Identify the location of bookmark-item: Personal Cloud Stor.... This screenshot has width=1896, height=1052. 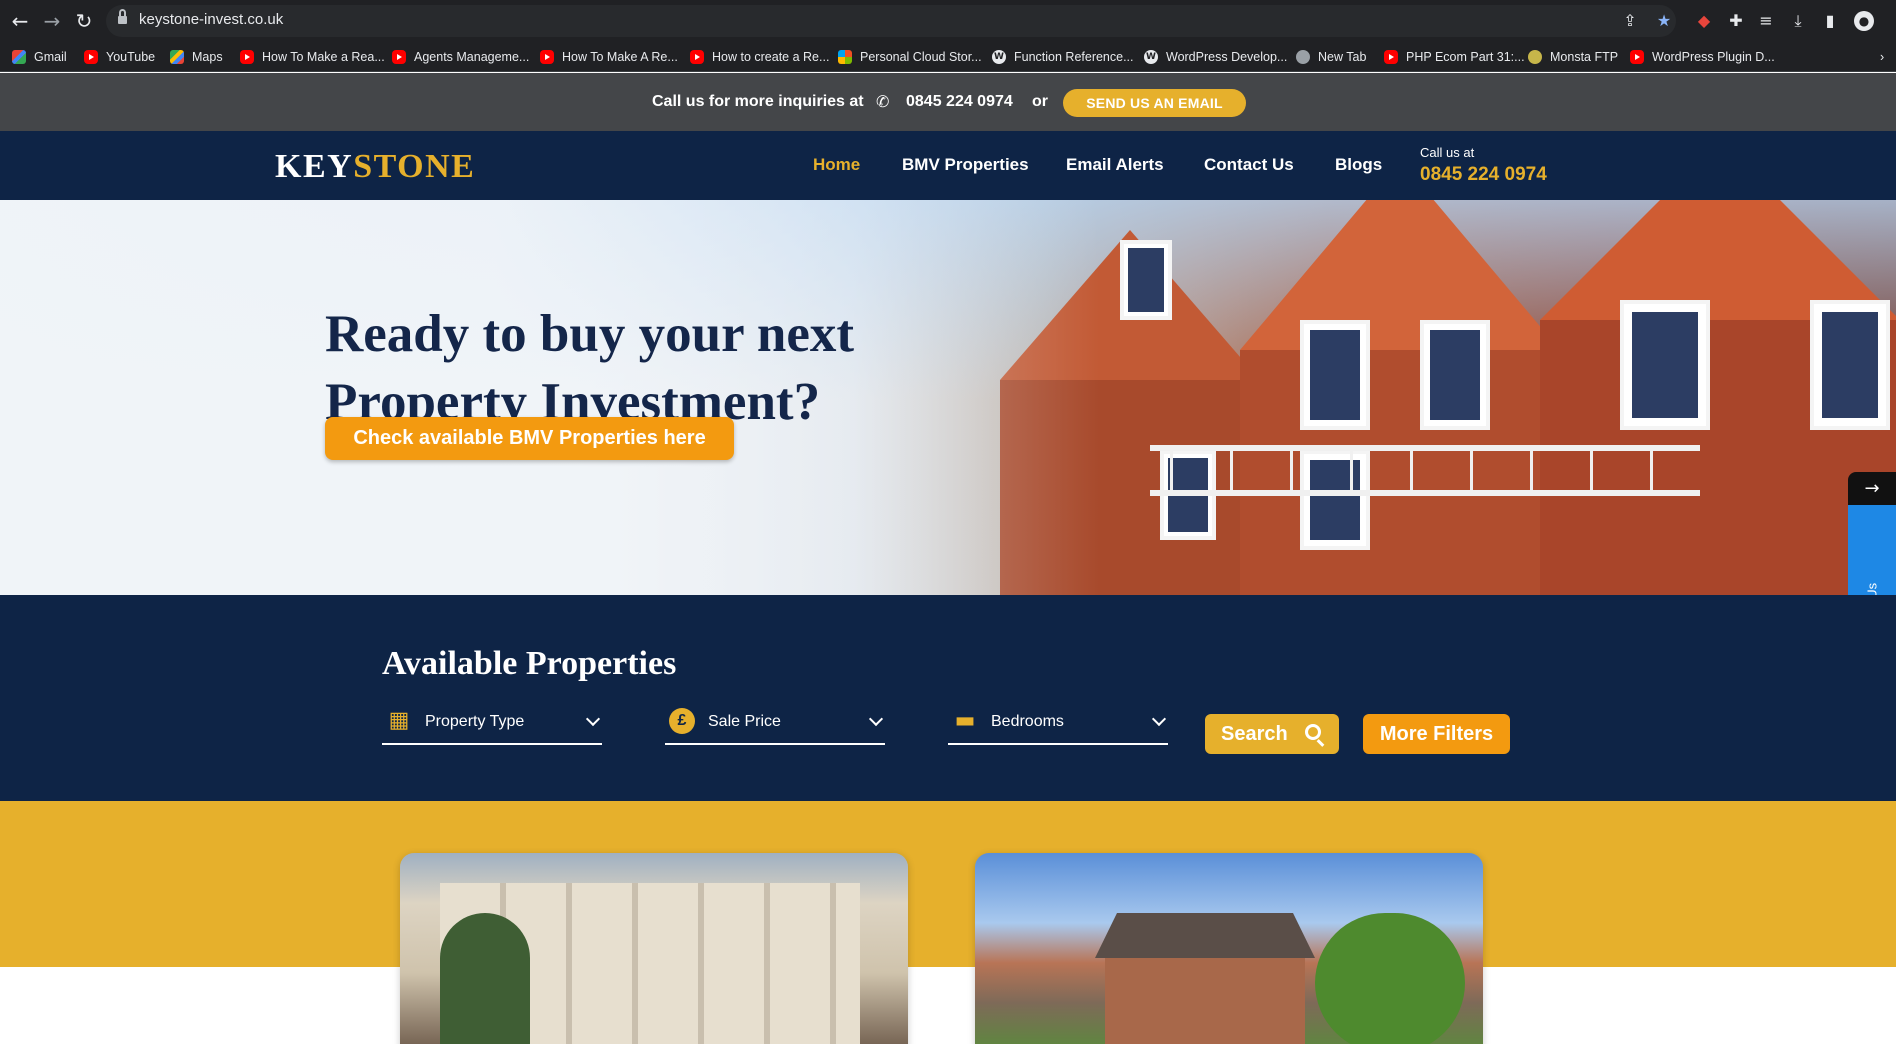
(910, 57).